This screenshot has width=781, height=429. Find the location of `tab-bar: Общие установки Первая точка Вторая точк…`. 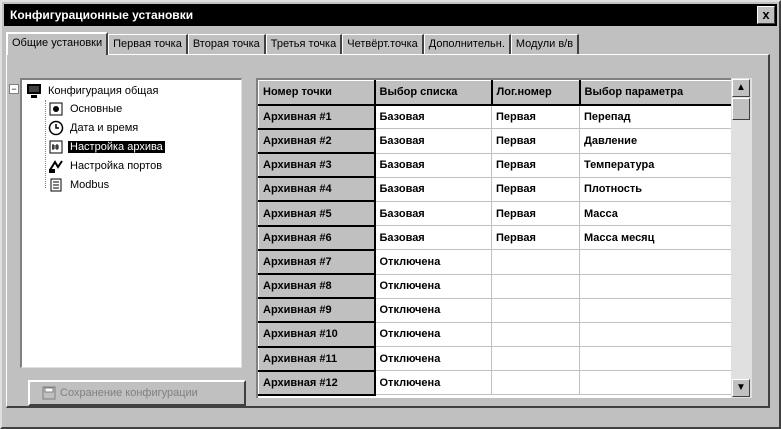

tab-bar: Общие установки Первая точка Вторая точк… is located at coordinates (293, 43).